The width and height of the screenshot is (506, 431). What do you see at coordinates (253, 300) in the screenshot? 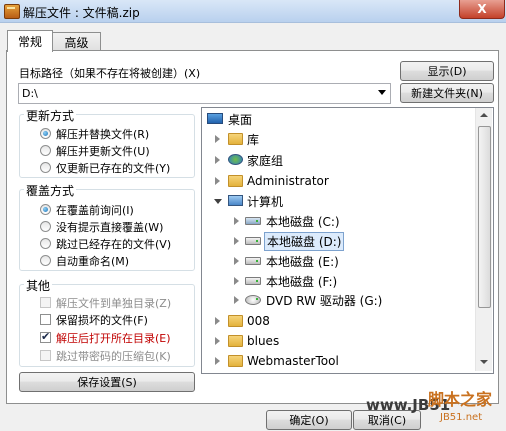
I see `dvd-icon` at bounding box center [253, 300].